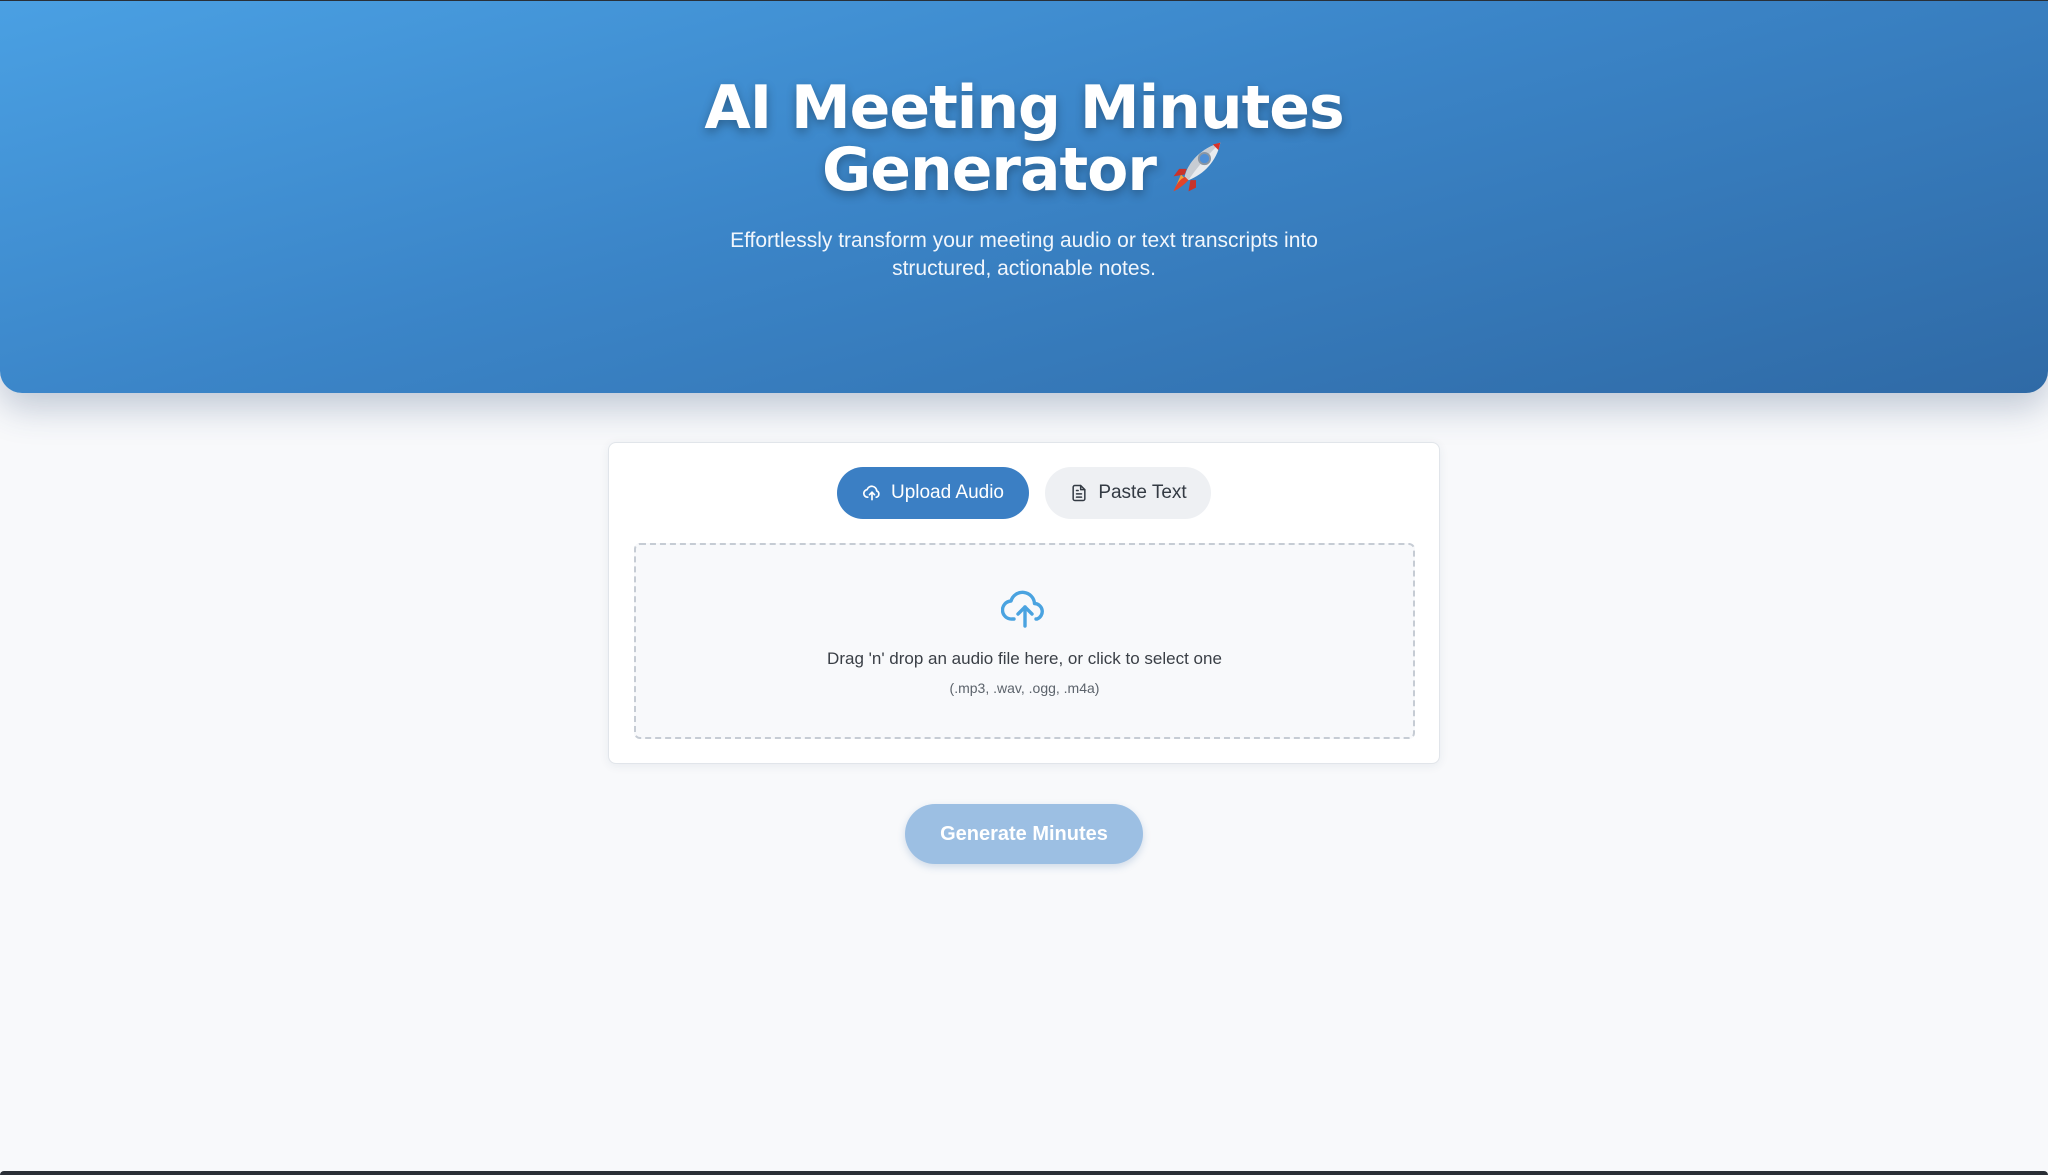  Describe the element at coordinates (1024, 1173) in the screenshot. I see `window-bottom-edge` at that location.